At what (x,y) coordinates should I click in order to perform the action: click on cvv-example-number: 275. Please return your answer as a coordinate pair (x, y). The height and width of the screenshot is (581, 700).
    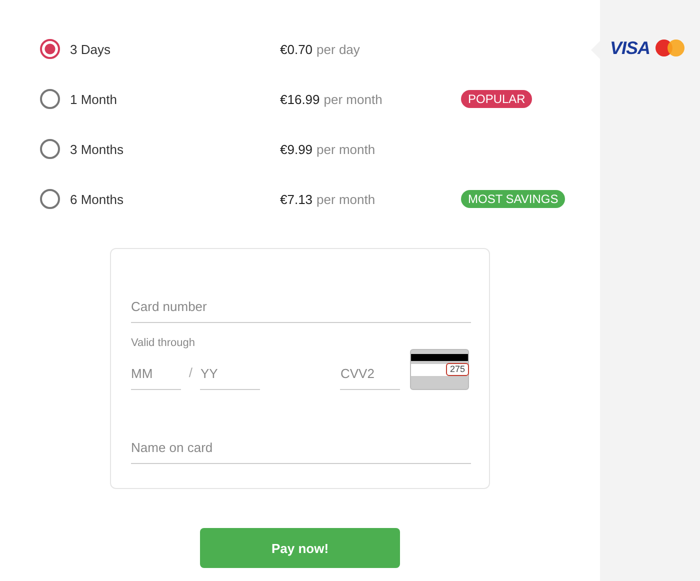
    Looking at the image, I should click on (457, 369).